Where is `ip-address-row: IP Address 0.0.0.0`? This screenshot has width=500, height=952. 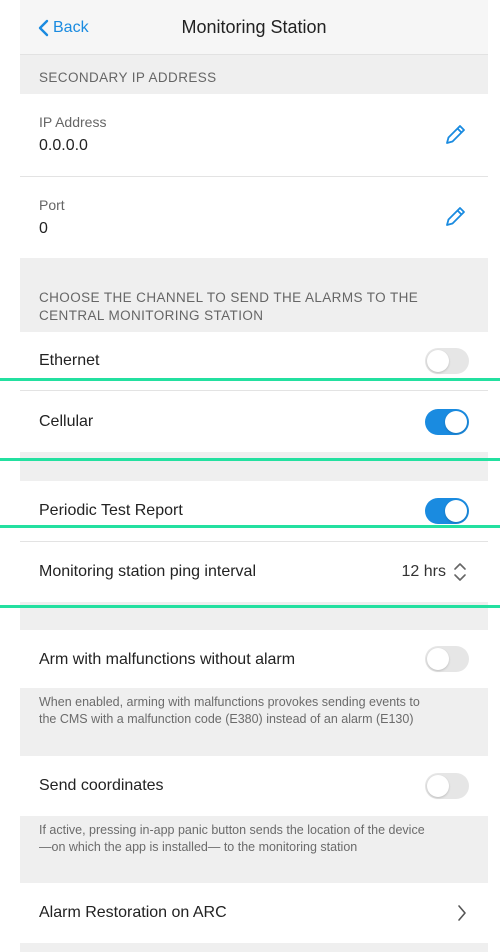
ip-address-row: IP Address 0.0.0.0 is located at coordinates (254, 135).